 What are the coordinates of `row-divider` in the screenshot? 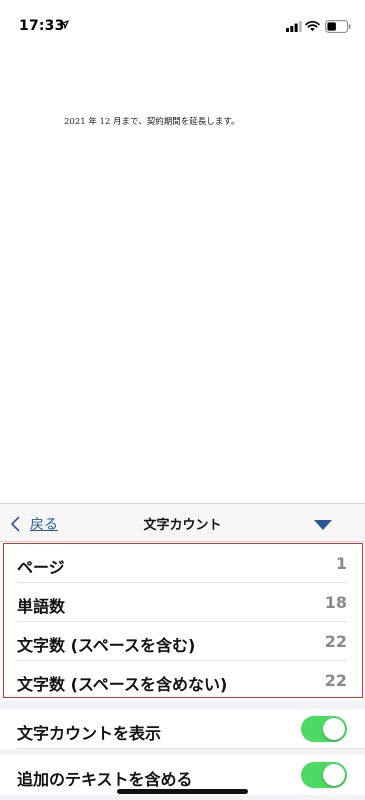 It's located at (191, 748).